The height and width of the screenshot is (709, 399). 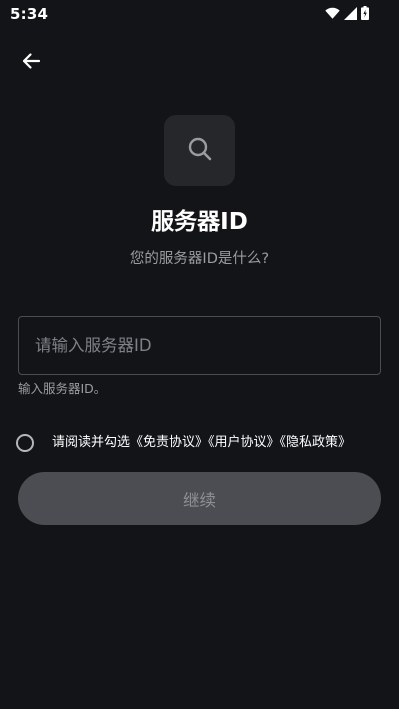 What do you see at coordinates (332, 13) in the screenshot?
I see `wifi-icon` at bounding box center [332, 13].